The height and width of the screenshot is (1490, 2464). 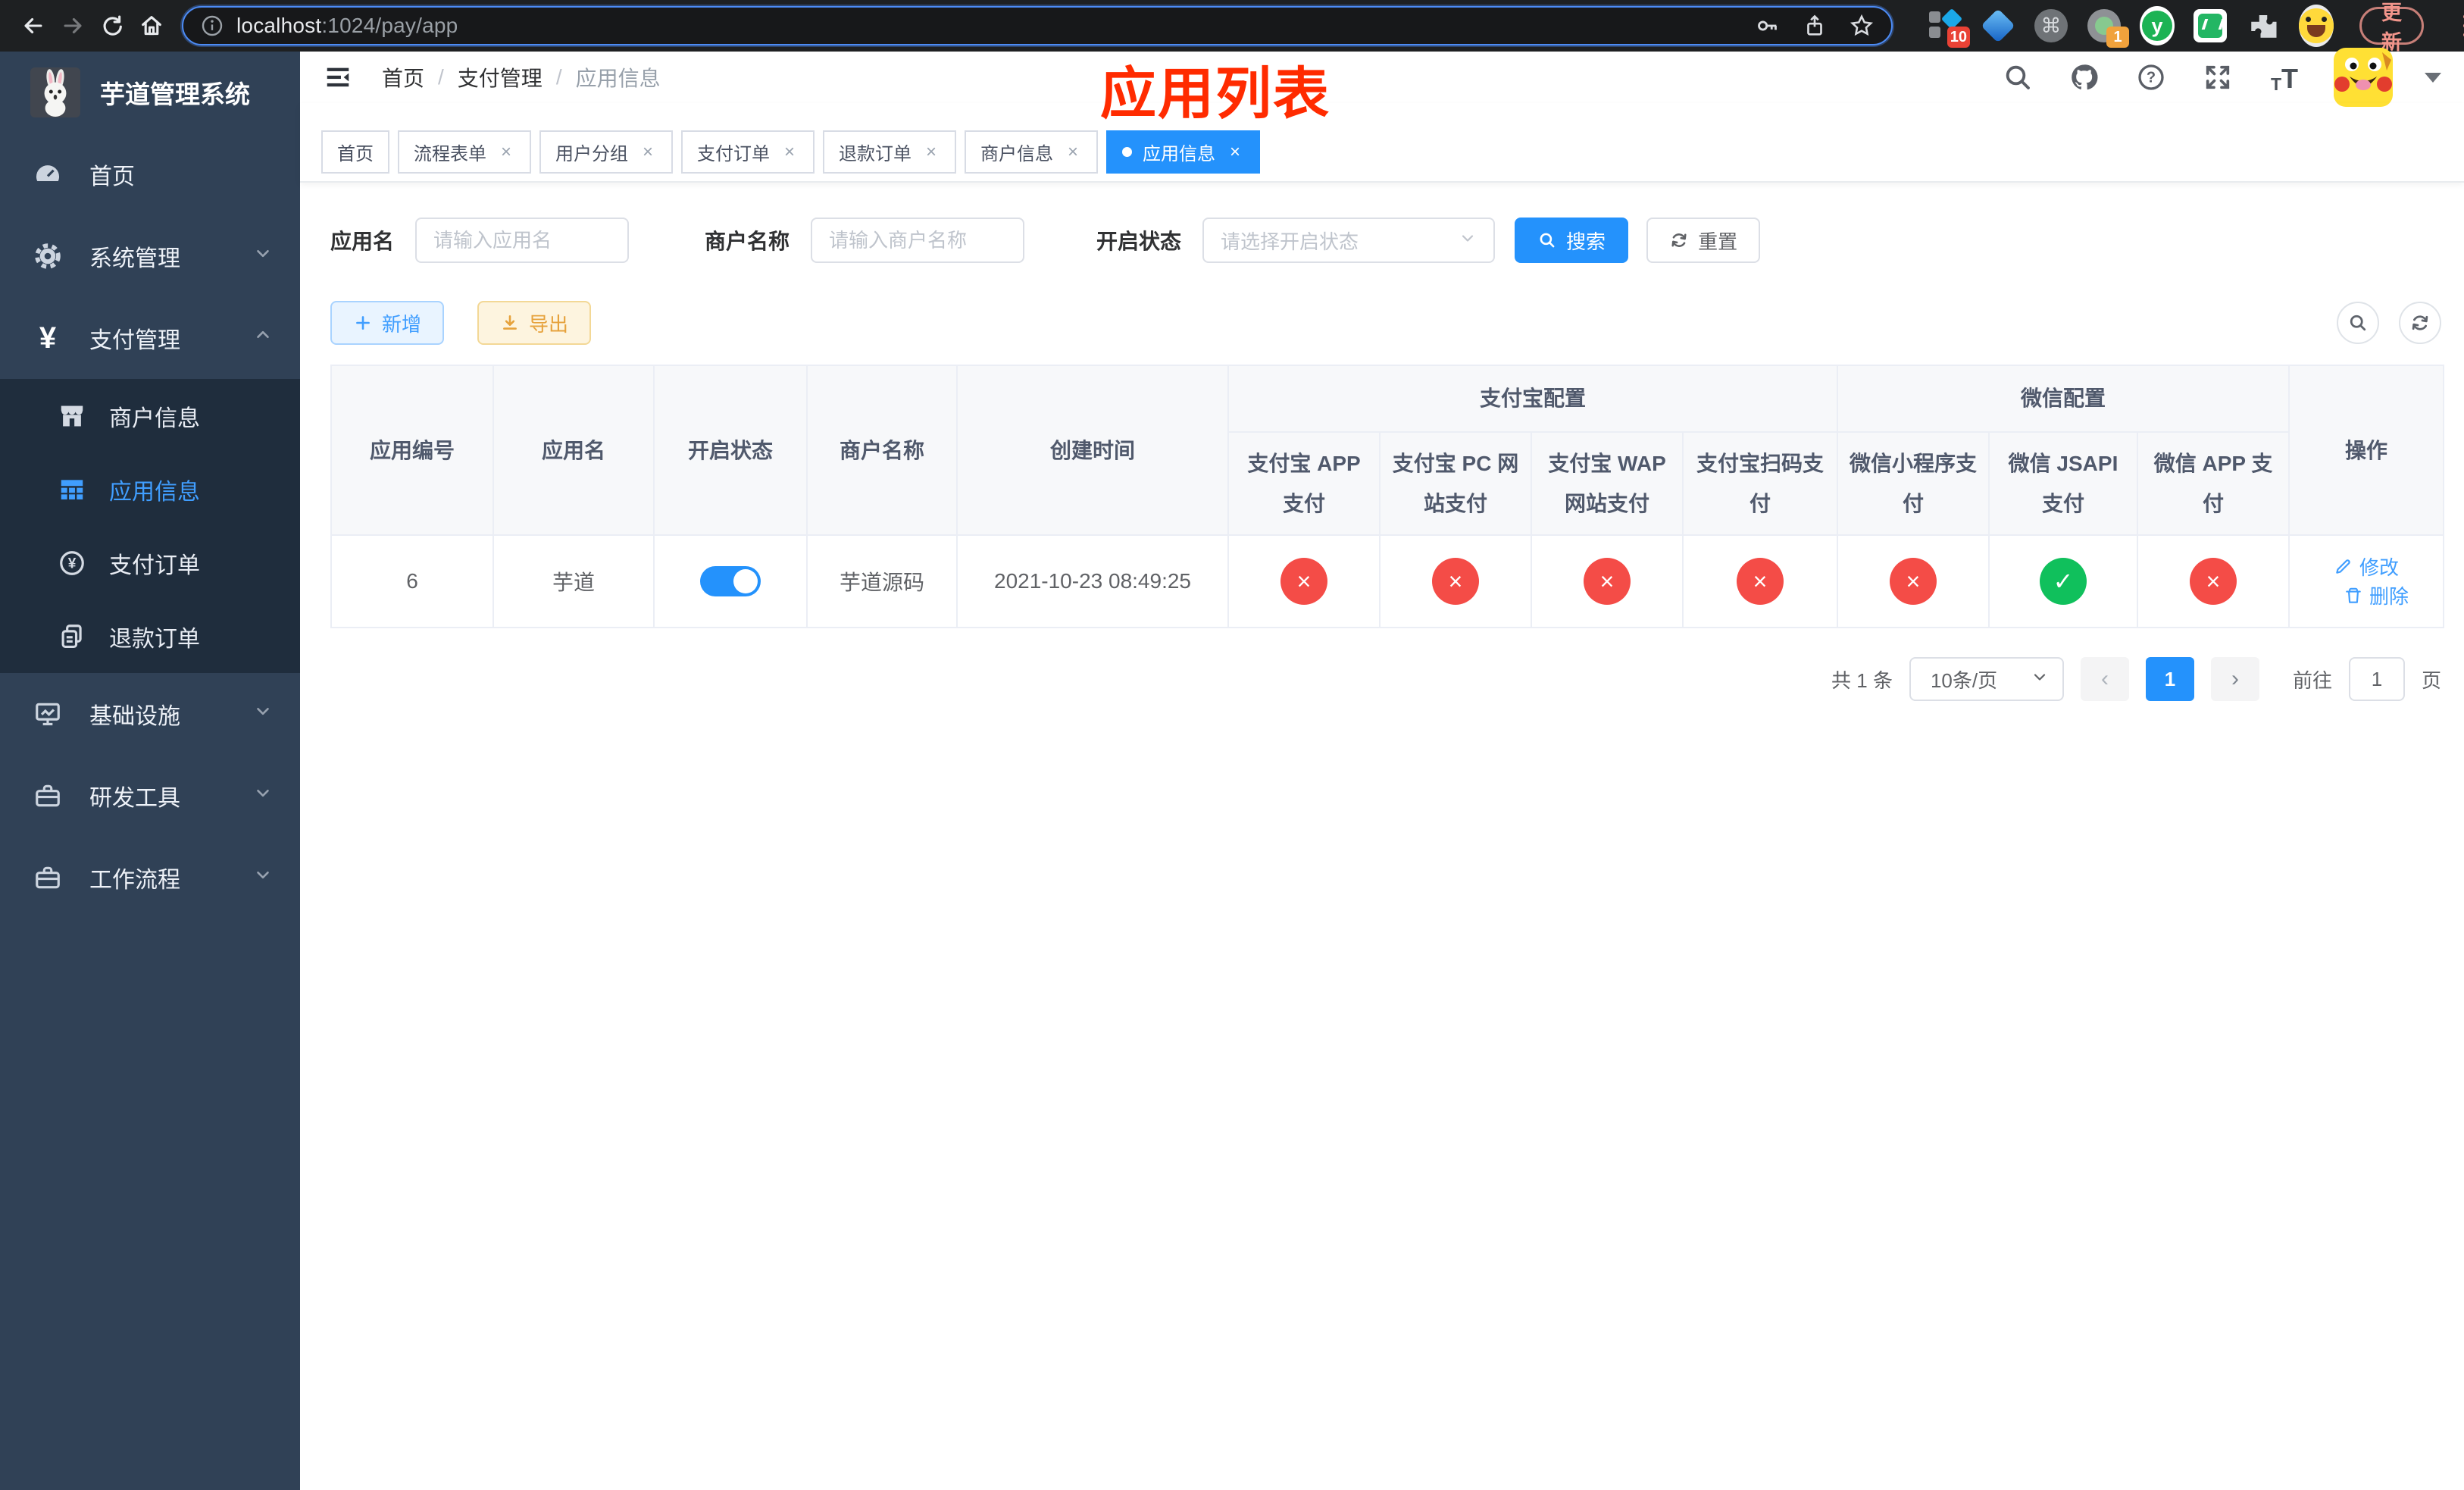 What do you see at coordinates (1037, 26) in the screenshot?
I see `address-bar: localhost:1024/pay/app` at bounding box center [1037, 26].